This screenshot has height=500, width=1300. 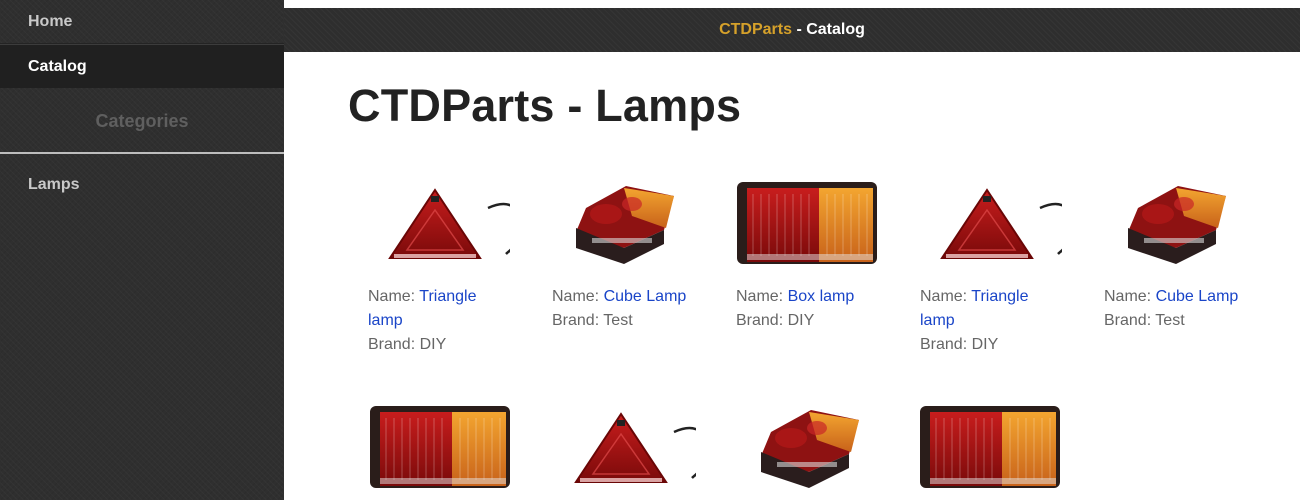 What do you see at coordinates (142, 66) in the screenshot?
I see `nav-catalog: Catalog` at bounding box center [142, 66].